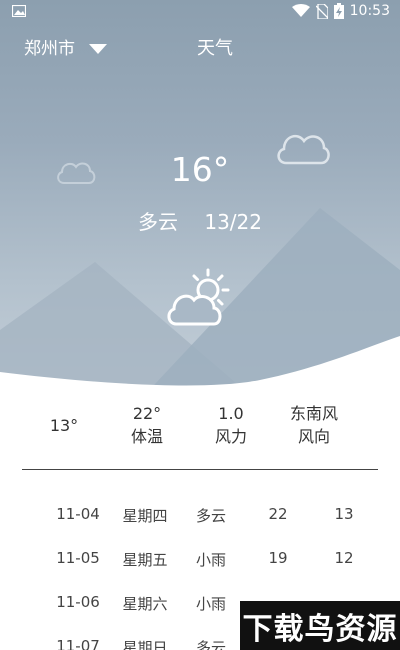 The width and height of the screenshot is (400, 650). I want to click on stat-label: 风力, so click(230, 436).